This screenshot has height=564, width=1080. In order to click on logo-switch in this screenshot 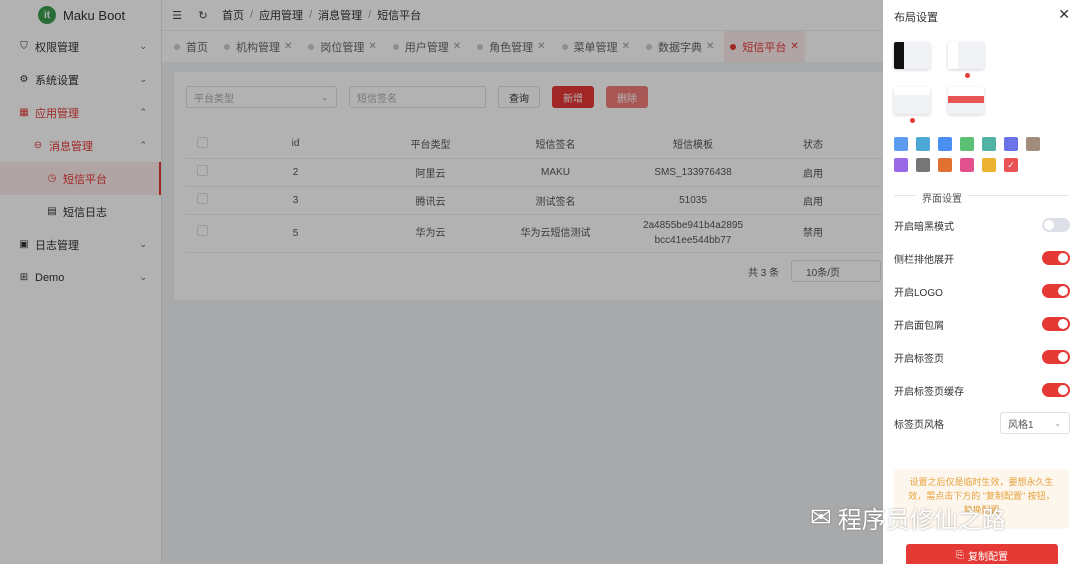, I will do `click(1056, 291)`.